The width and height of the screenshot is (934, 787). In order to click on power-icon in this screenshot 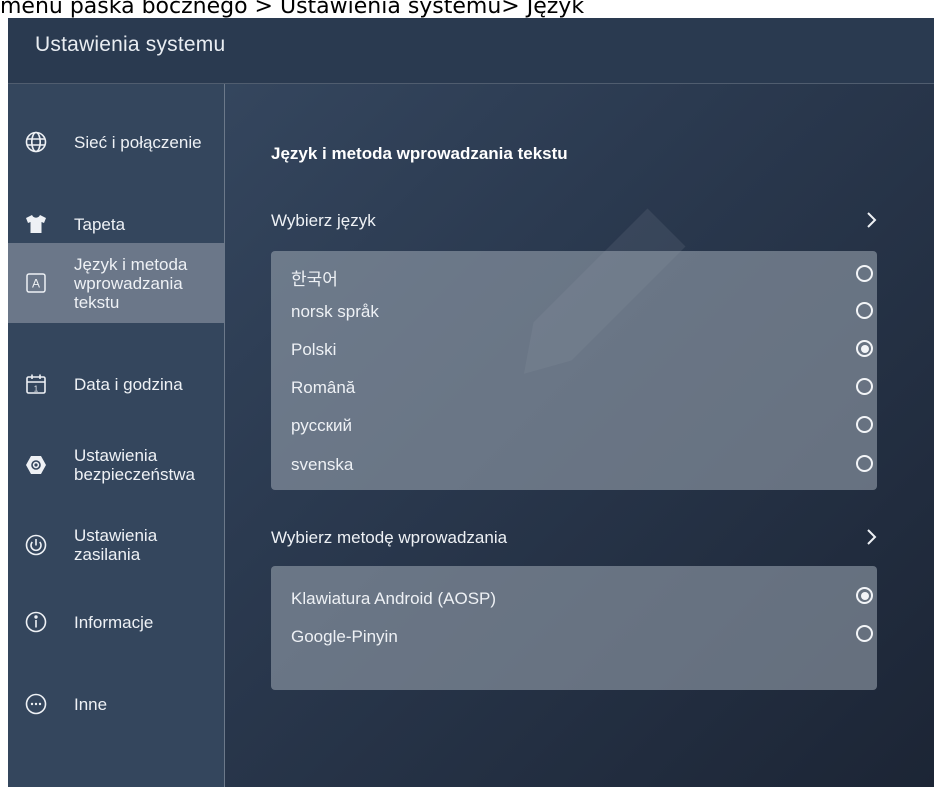, I will do `click(36, 545)`.